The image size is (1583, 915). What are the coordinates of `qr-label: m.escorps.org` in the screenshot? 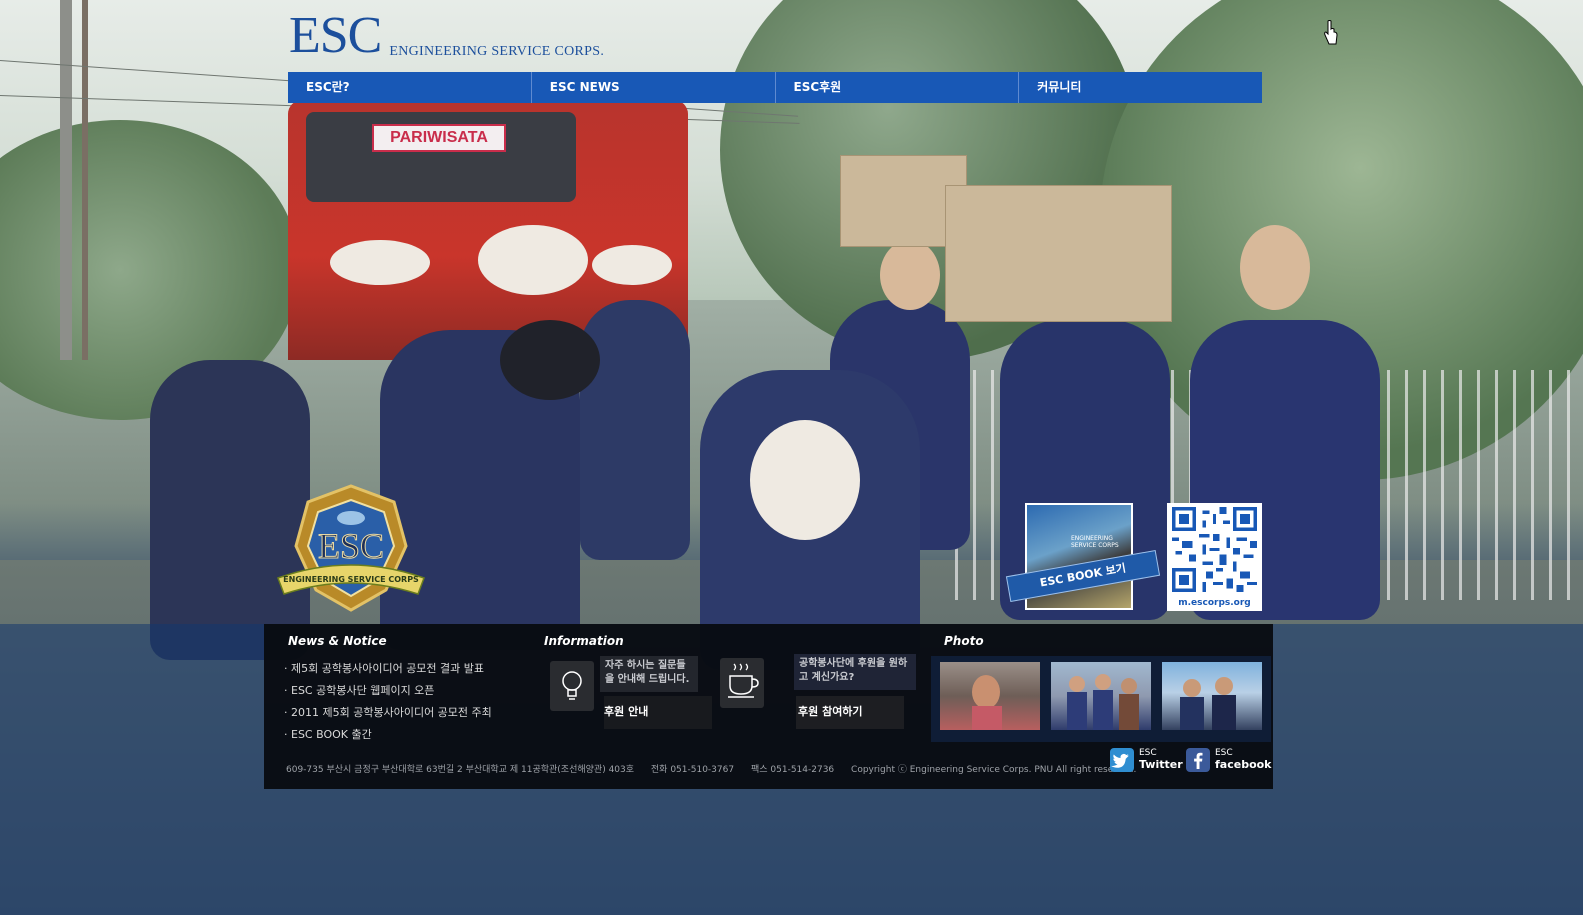 It's located at (1214, 603).